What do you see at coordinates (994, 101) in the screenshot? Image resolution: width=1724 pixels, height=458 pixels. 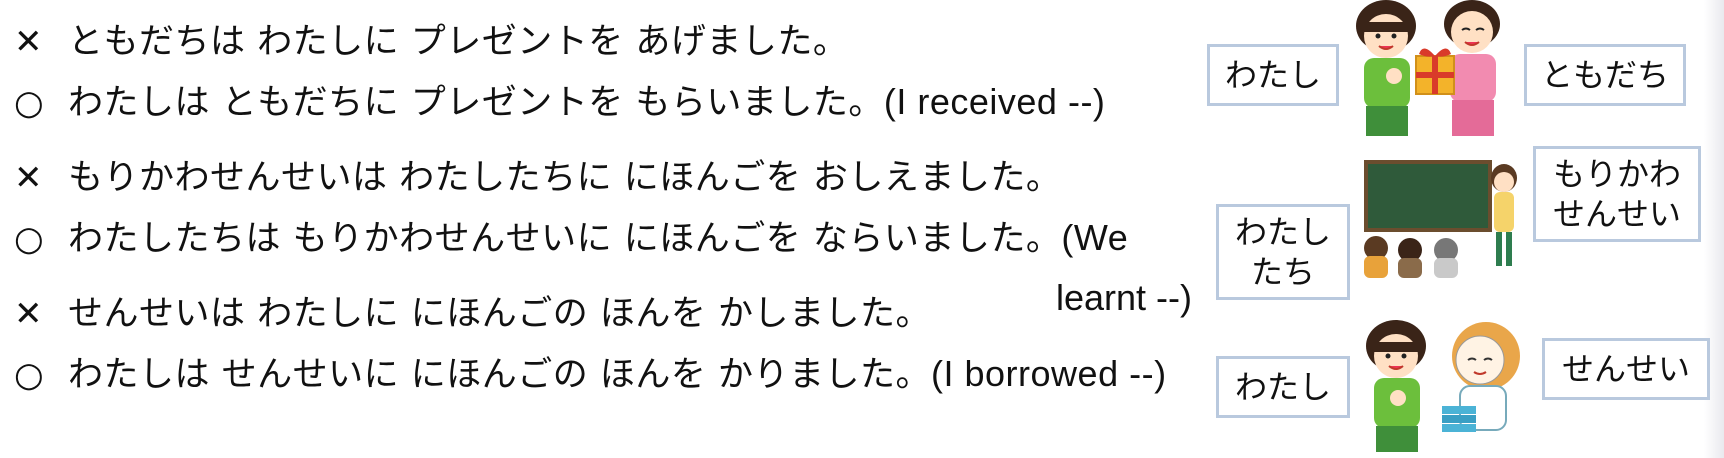 I see `english-gloss: (I received --)` at bounding box center [994, 101].